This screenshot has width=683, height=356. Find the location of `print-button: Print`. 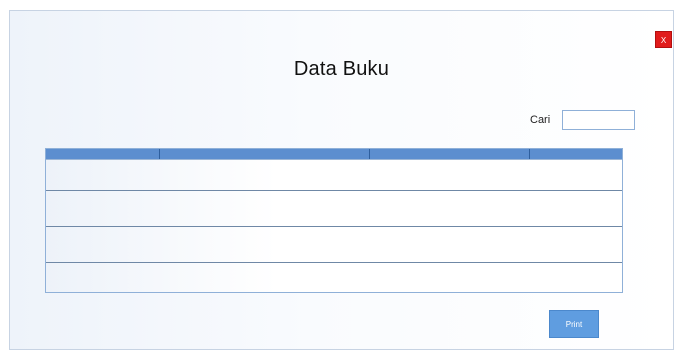

print-button: Print is located at coordinates (574, 324).